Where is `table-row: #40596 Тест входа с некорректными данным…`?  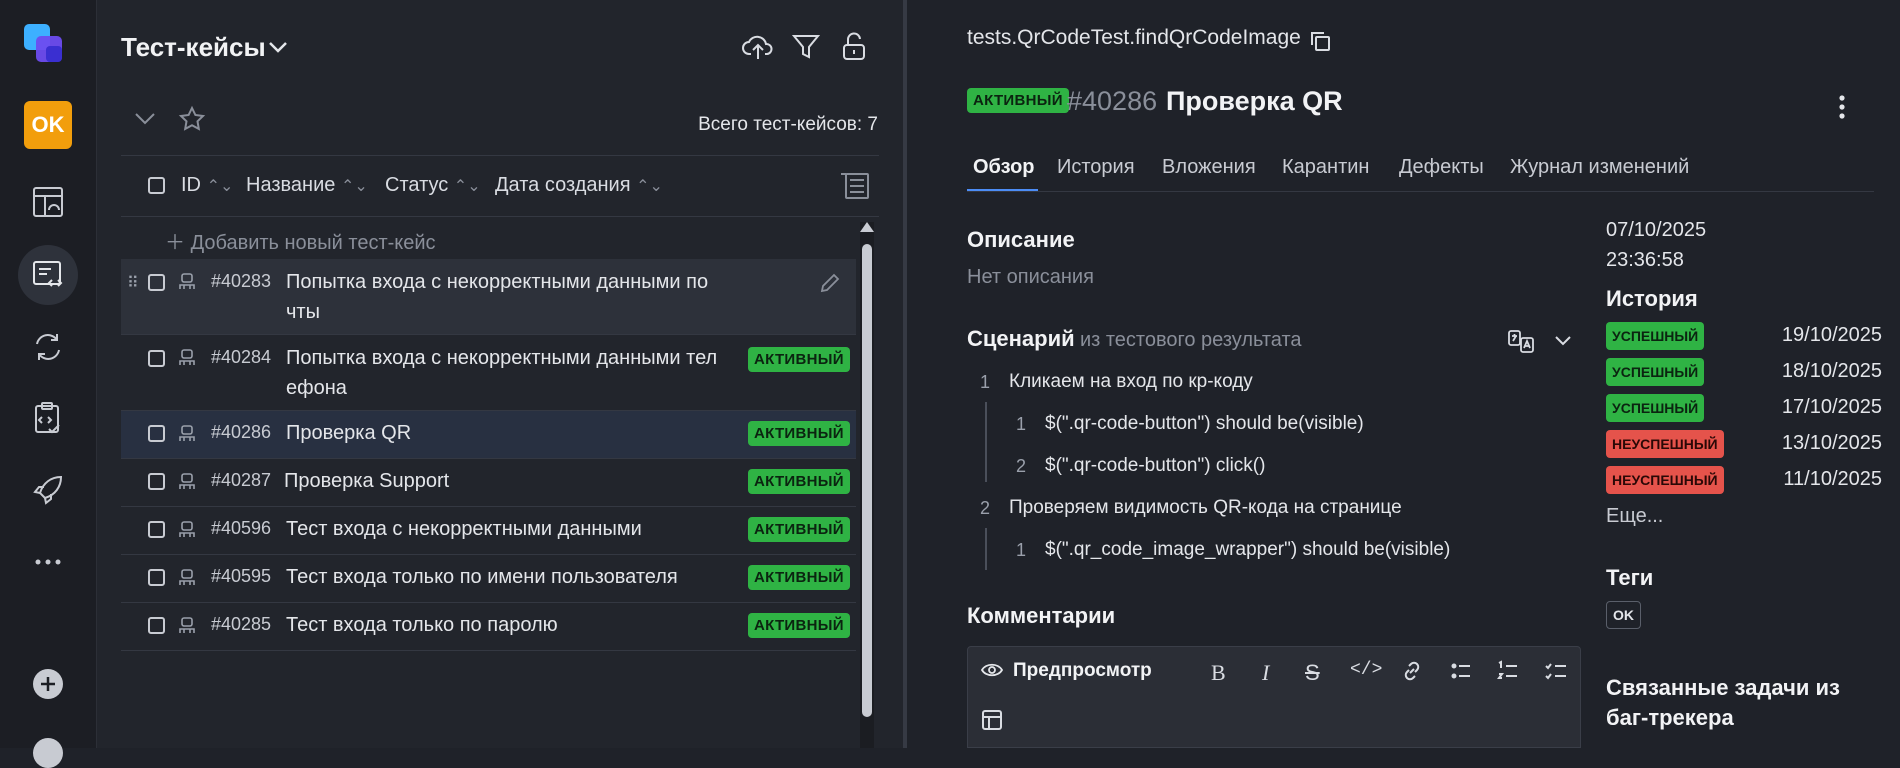
table-row: #40596 Тест входа с некорректными данным… is located at coordinates (488, 531).